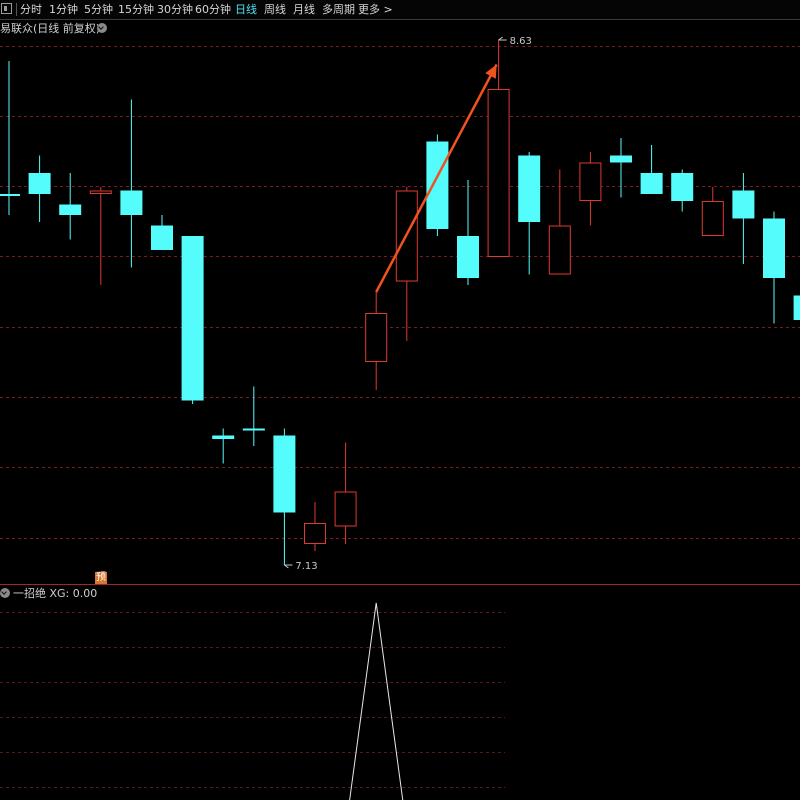 The width and height of the screenshot is (800, 800). I want to click on high-price-label: 8.63, so click(521, 41).